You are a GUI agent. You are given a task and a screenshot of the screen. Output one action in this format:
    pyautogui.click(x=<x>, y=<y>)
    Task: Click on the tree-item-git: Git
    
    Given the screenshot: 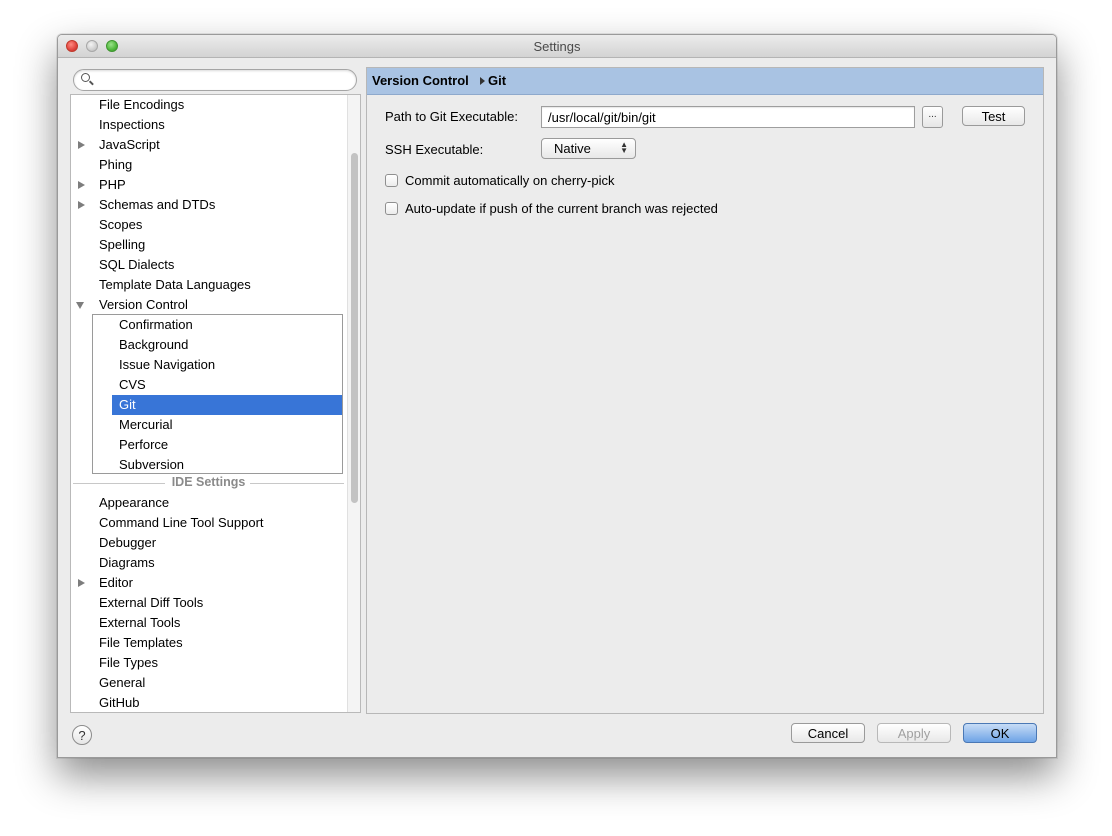 What is the action you would take?
    pyautogui.click(x=227, y=405)
    